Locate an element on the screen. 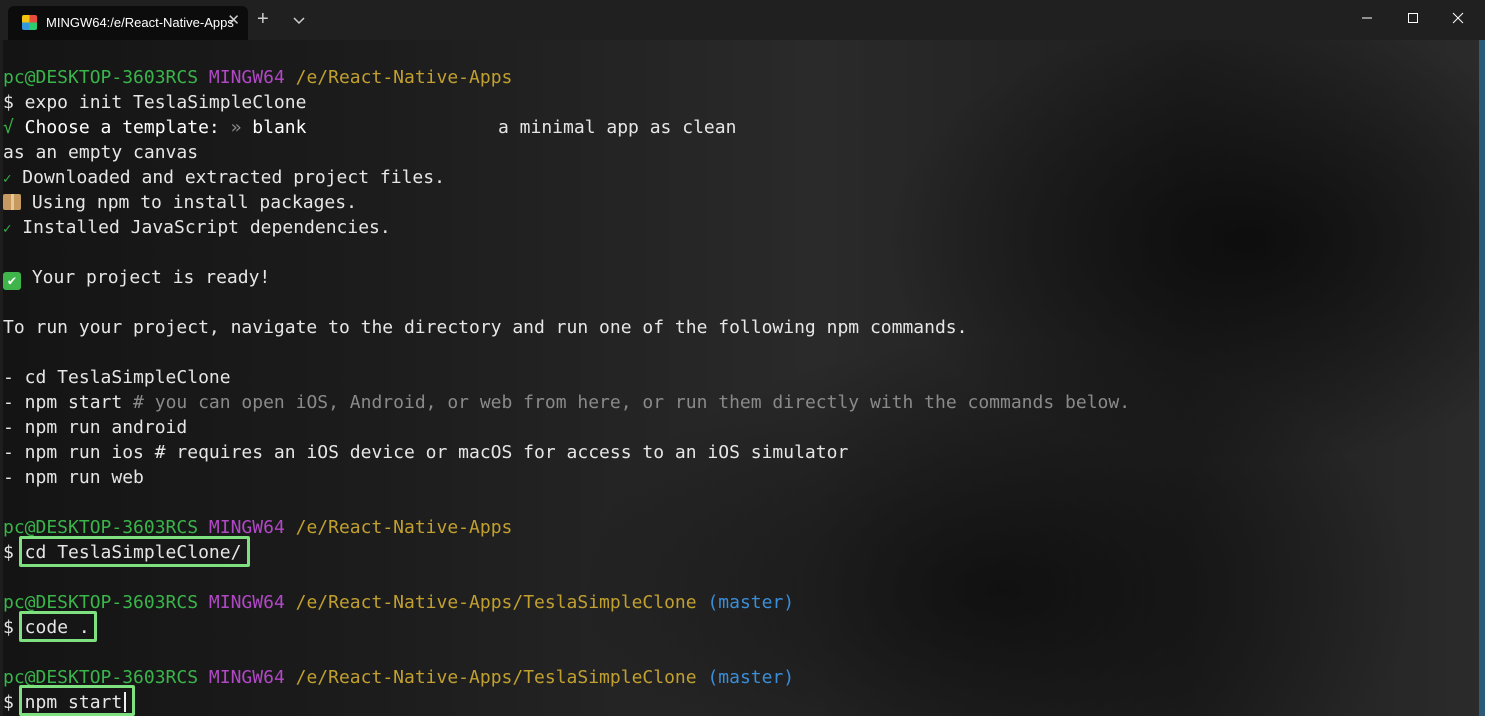 The height and width of the screenshot is (716, 1485). chevron-down-icon is located at coordinates (299, 22).